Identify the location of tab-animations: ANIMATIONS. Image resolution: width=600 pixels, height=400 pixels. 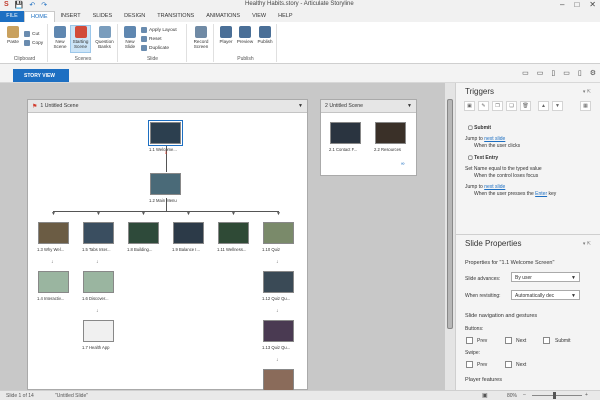
(223, 16).